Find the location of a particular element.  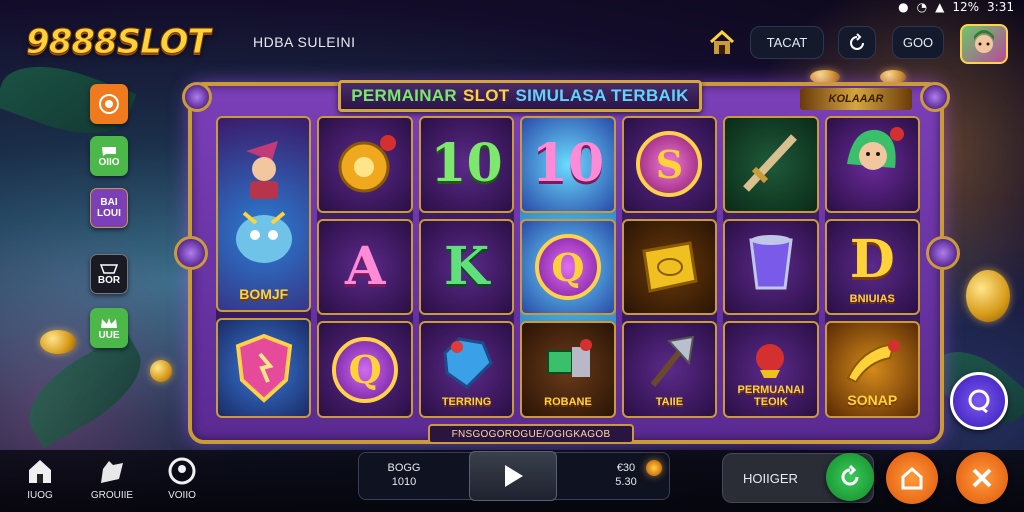

gold-tile-icon is located at coordinates (670, 267).